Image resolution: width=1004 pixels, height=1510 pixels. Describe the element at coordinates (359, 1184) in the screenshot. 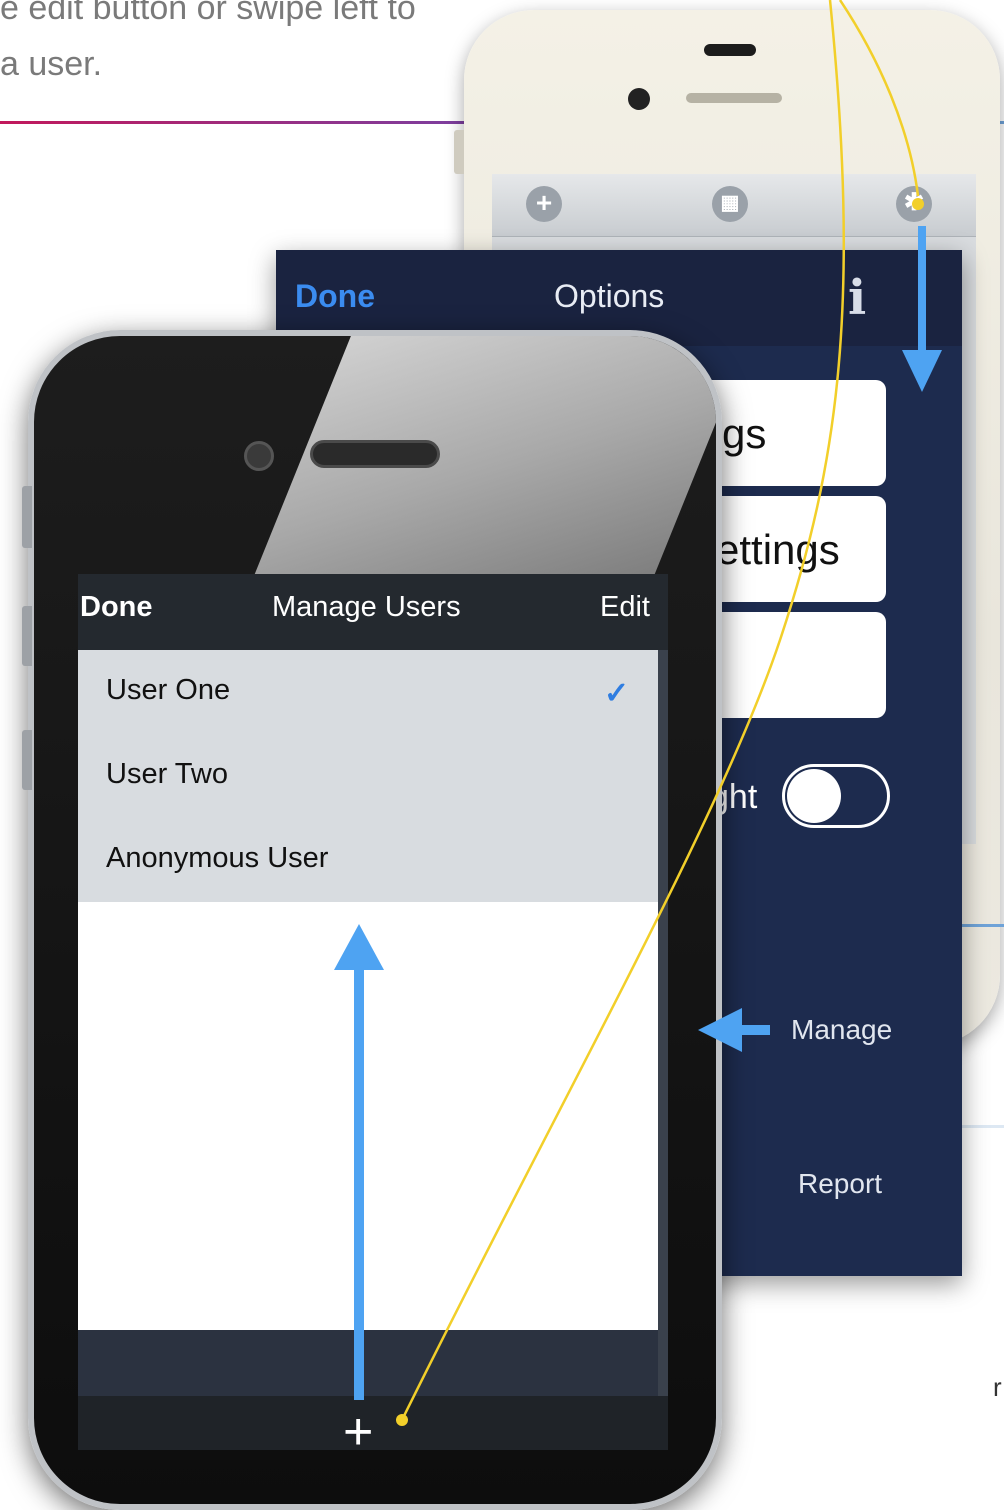

I see `up-arrow-shaft` at that location.